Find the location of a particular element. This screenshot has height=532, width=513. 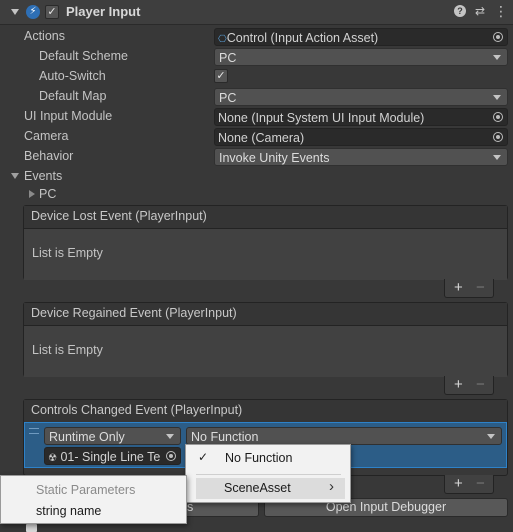

call-state-dropdown: Runtime Only is located at coordinates (112, 436).